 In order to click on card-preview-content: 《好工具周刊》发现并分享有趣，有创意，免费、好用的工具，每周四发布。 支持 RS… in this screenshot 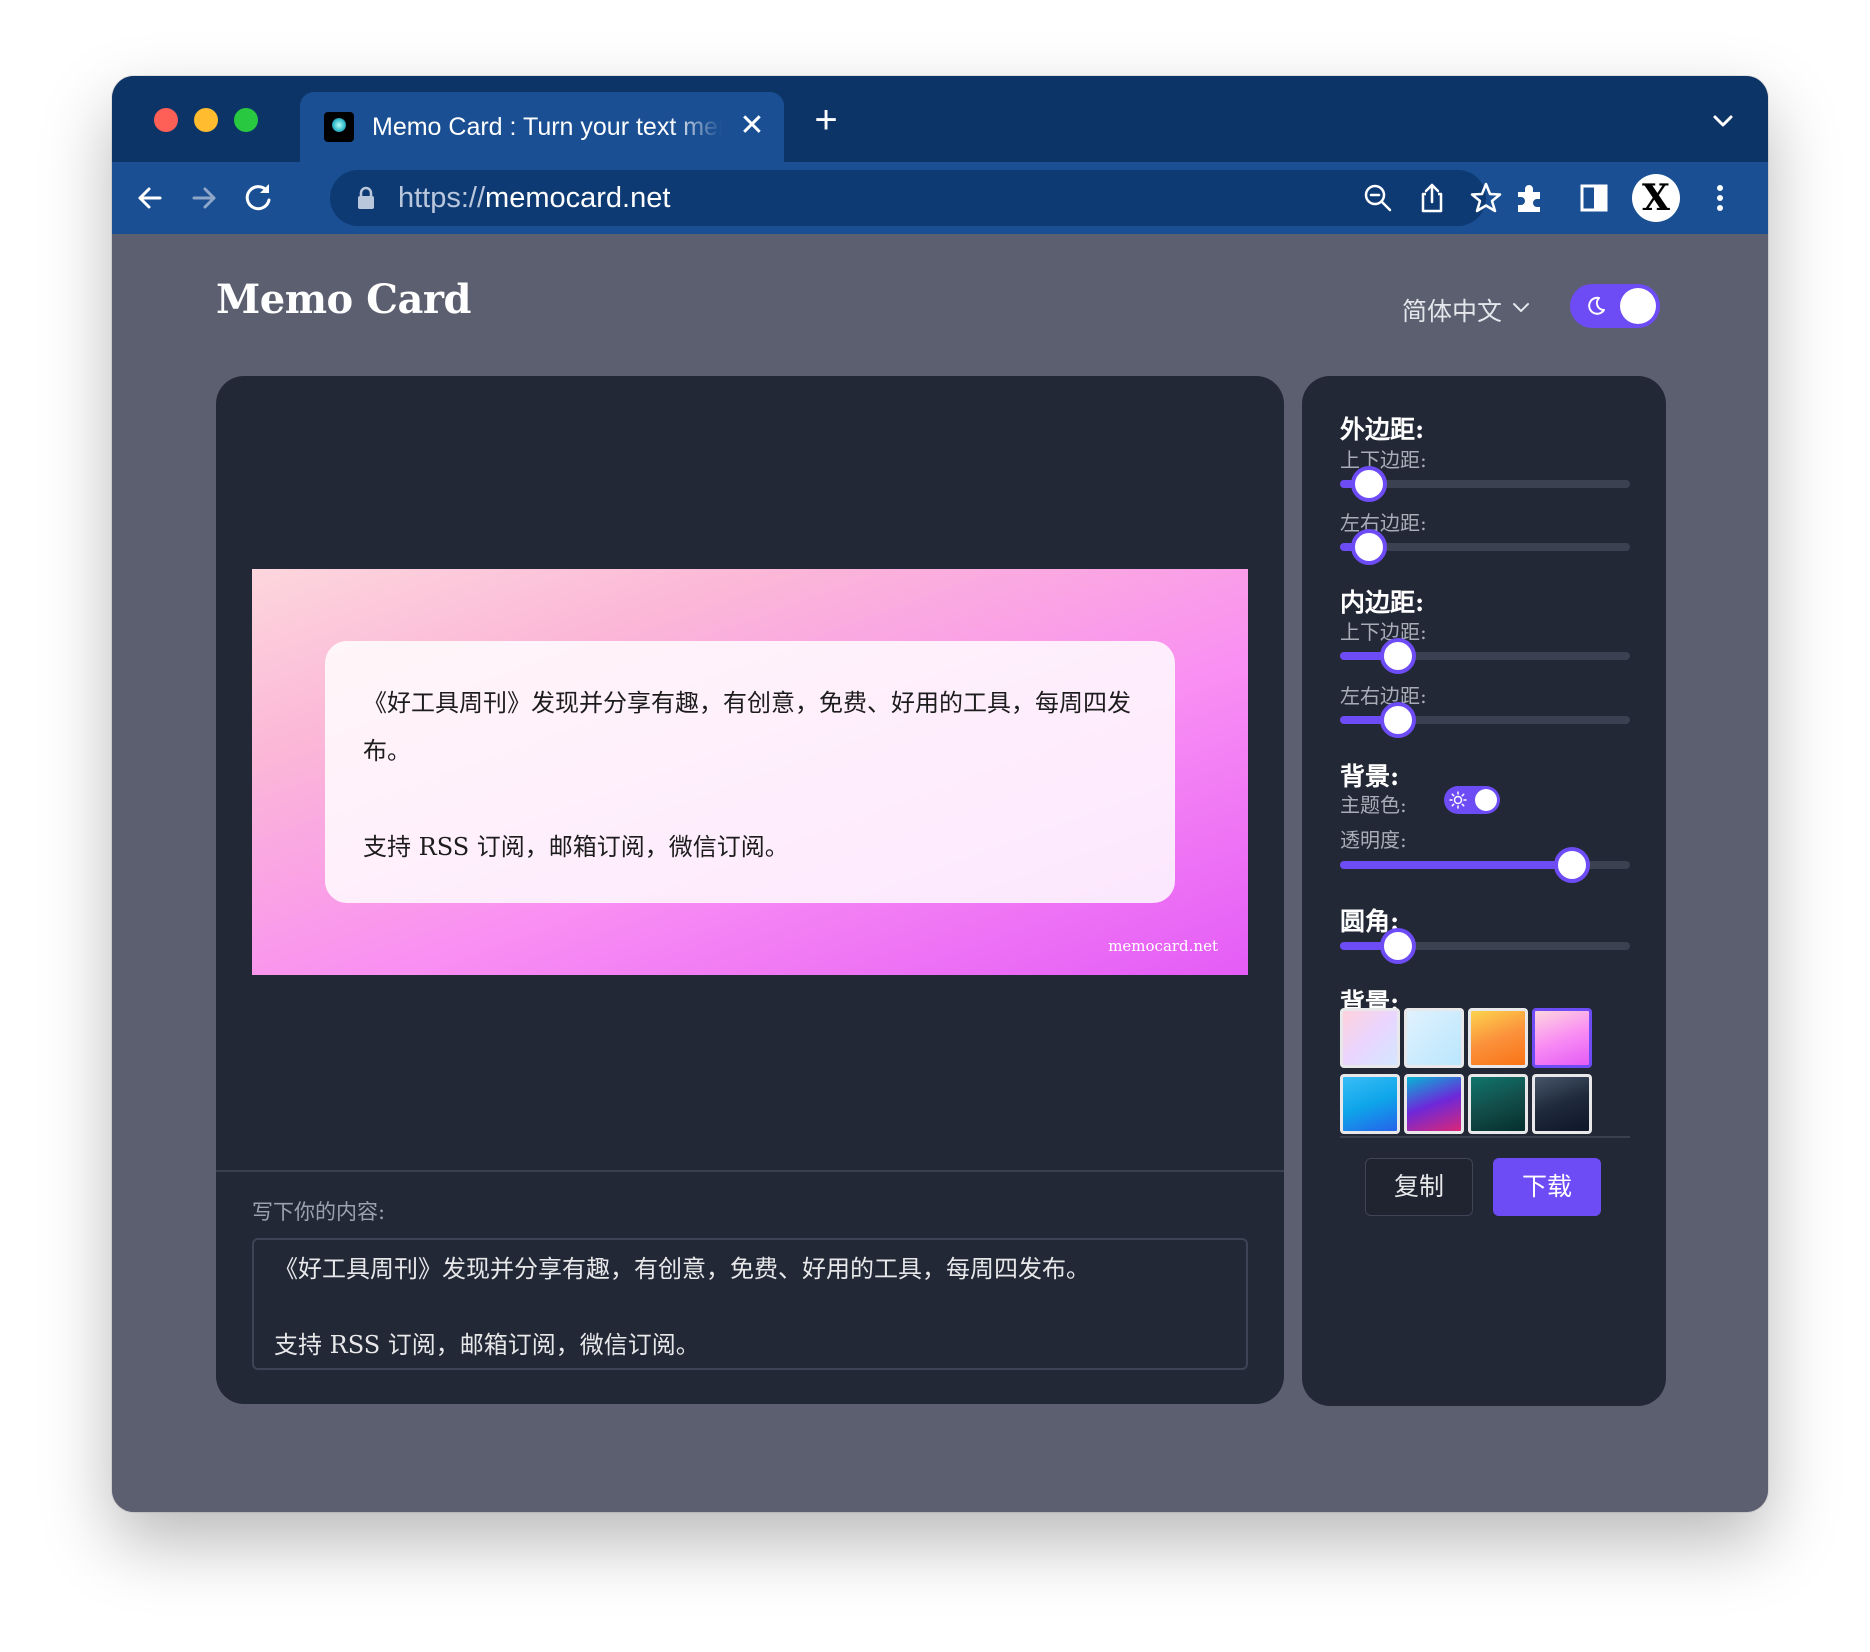, I will do `click(750, 772)`.